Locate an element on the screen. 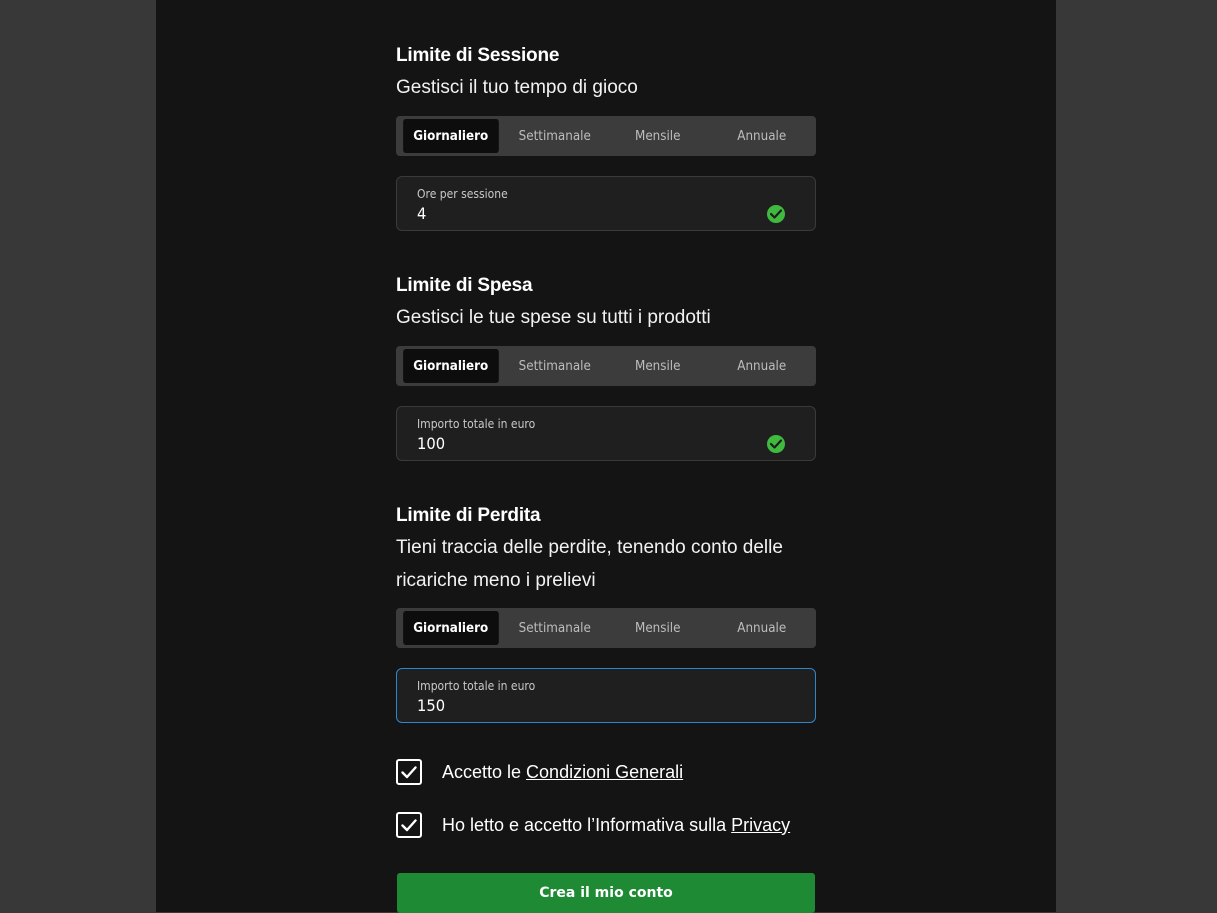 The width and height of the screenshot is (1217, 913). spend-period-daily: Giornaliero is located at coordinates (451, 366).